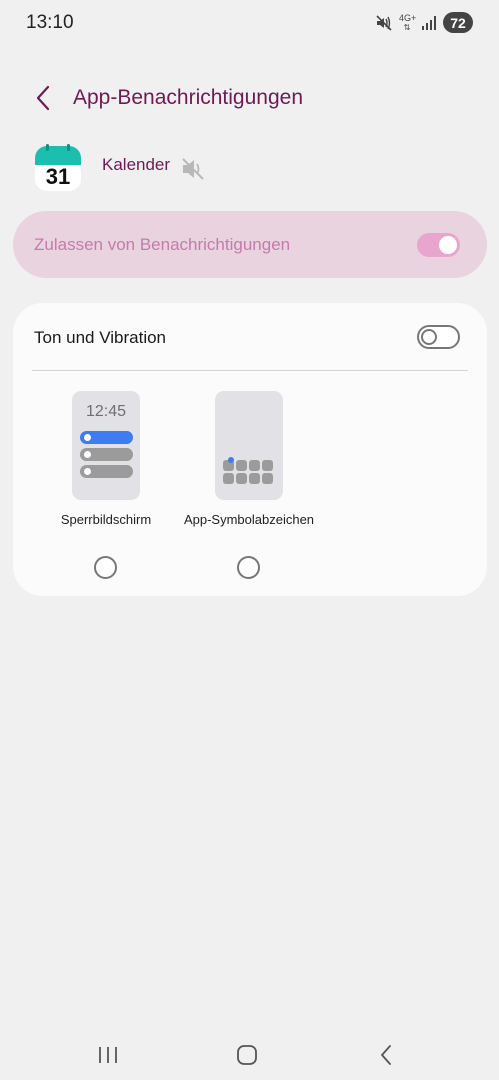 The image size is (499, 1080). What do you see at coordinates (231, 460) in the screenshot?
I see `badge-dot` at bounding box center [231, 460].